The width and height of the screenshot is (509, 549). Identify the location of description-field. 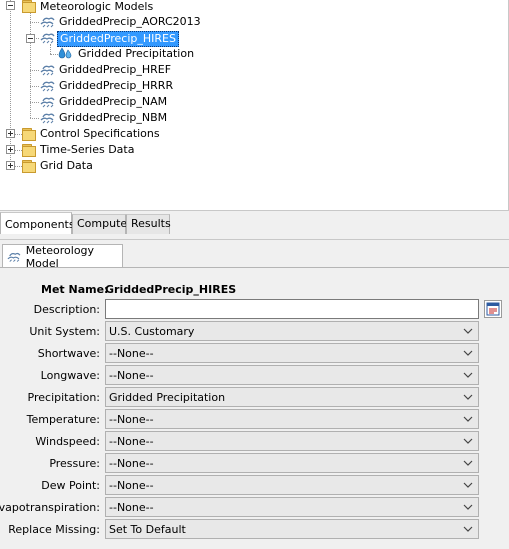
(292, 309).